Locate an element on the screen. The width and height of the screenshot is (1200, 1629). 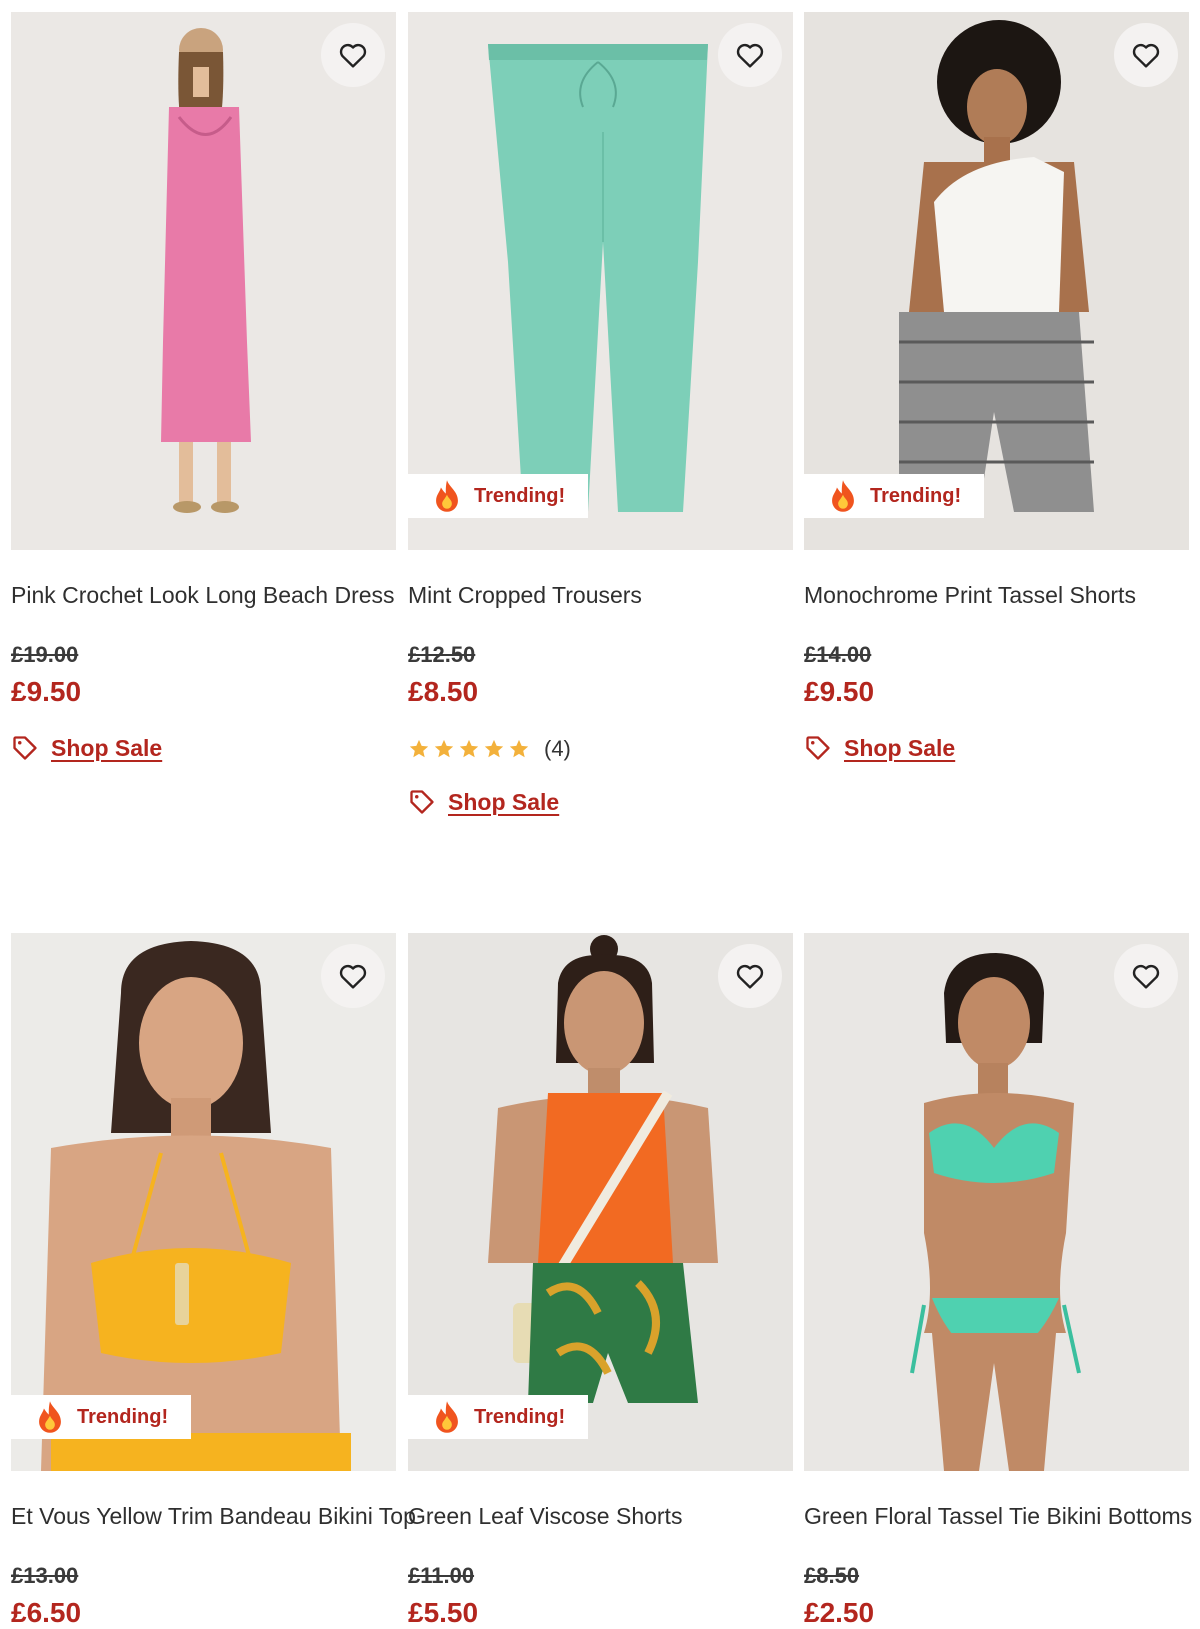
product-rating: (4) is located at coordinates (489, 749).